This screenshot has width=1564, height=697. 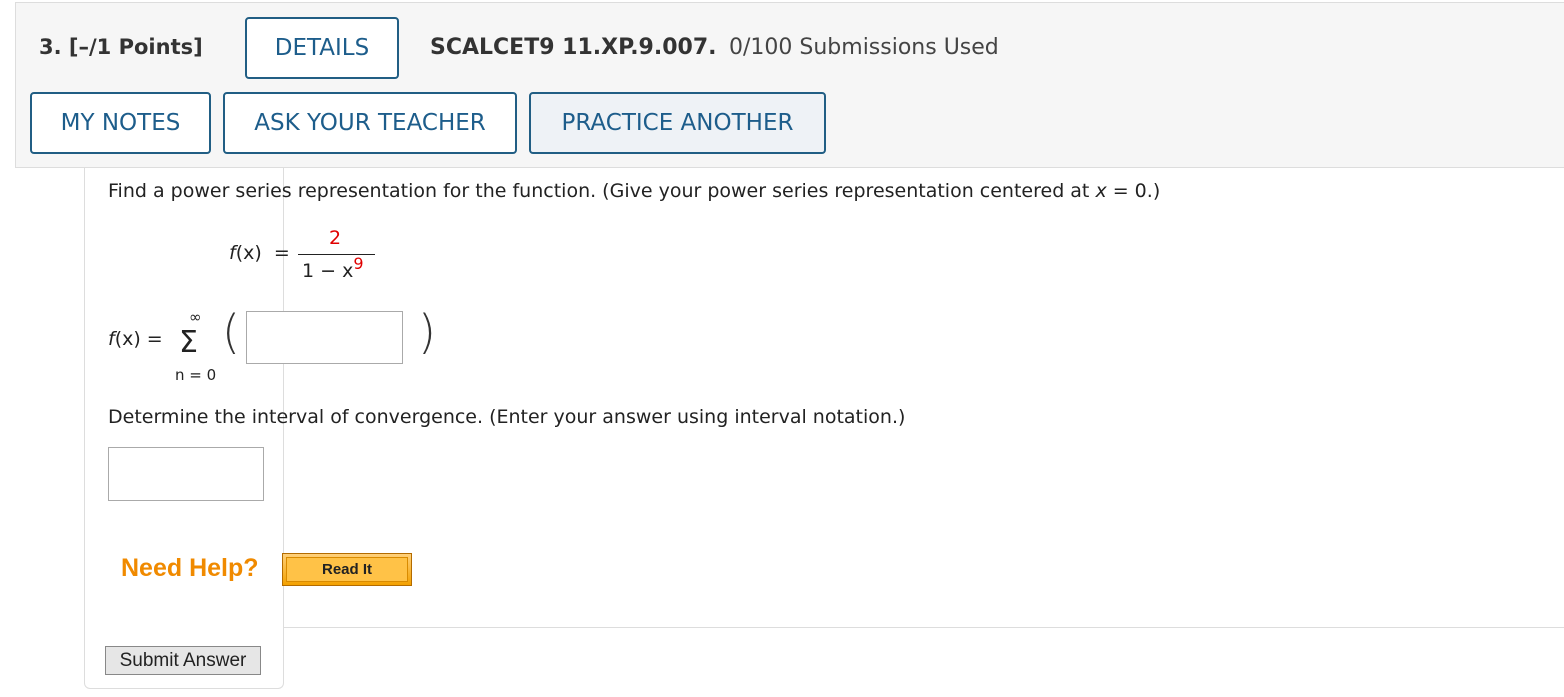 What do you see at coordinates (573, 47) in the screenshot?
I see `assignment-id: SCALCET9 11.XP.9.007.` at bounding box center [573, 47].